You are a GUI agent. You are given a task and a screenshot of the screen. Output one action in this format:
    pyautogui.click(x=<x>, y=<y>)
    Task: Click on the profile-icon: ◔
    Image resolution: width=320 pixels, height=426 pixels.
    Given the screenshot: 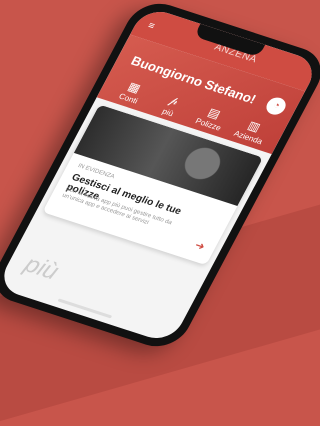 What is the action you would take?
    pyautogui.click(x=276, y=106)
    